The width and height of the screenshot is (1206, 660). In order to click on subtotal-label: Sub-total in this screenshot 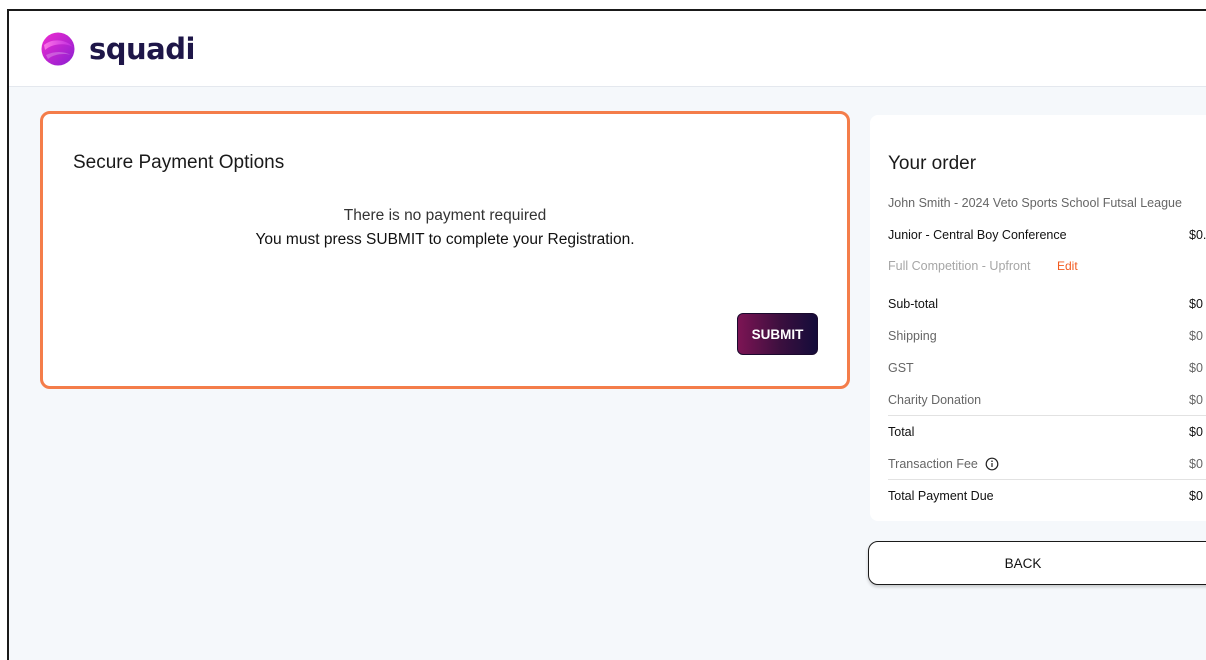, I will do `click(913, 304)`.